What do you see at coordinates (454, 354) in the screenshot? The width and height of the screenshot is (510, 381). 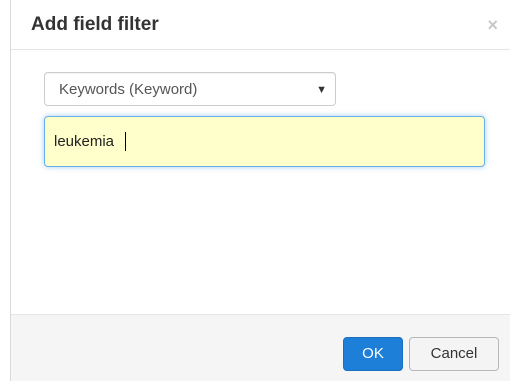 I see `cancel-button: Cancel` at bounding box center [454, 354].